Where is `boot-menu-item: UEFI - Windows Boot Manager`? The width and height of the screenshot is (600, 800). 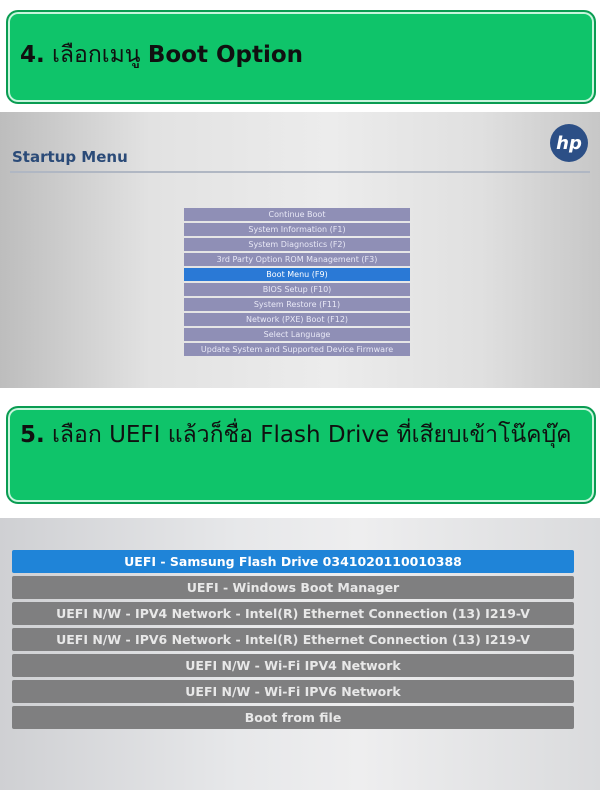 boot-menu-item: UEFI - Windows Boot Manager is located at coordinates (293, 587).